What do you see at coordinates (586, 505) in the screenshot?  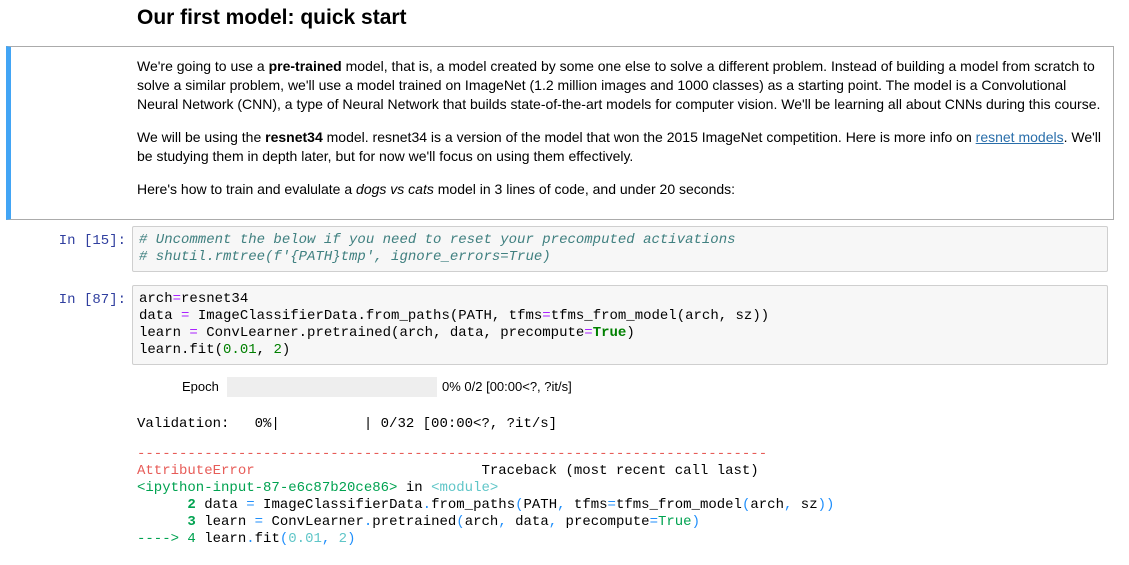 I see `code-token: tfms` at bounding box center [586, 505].